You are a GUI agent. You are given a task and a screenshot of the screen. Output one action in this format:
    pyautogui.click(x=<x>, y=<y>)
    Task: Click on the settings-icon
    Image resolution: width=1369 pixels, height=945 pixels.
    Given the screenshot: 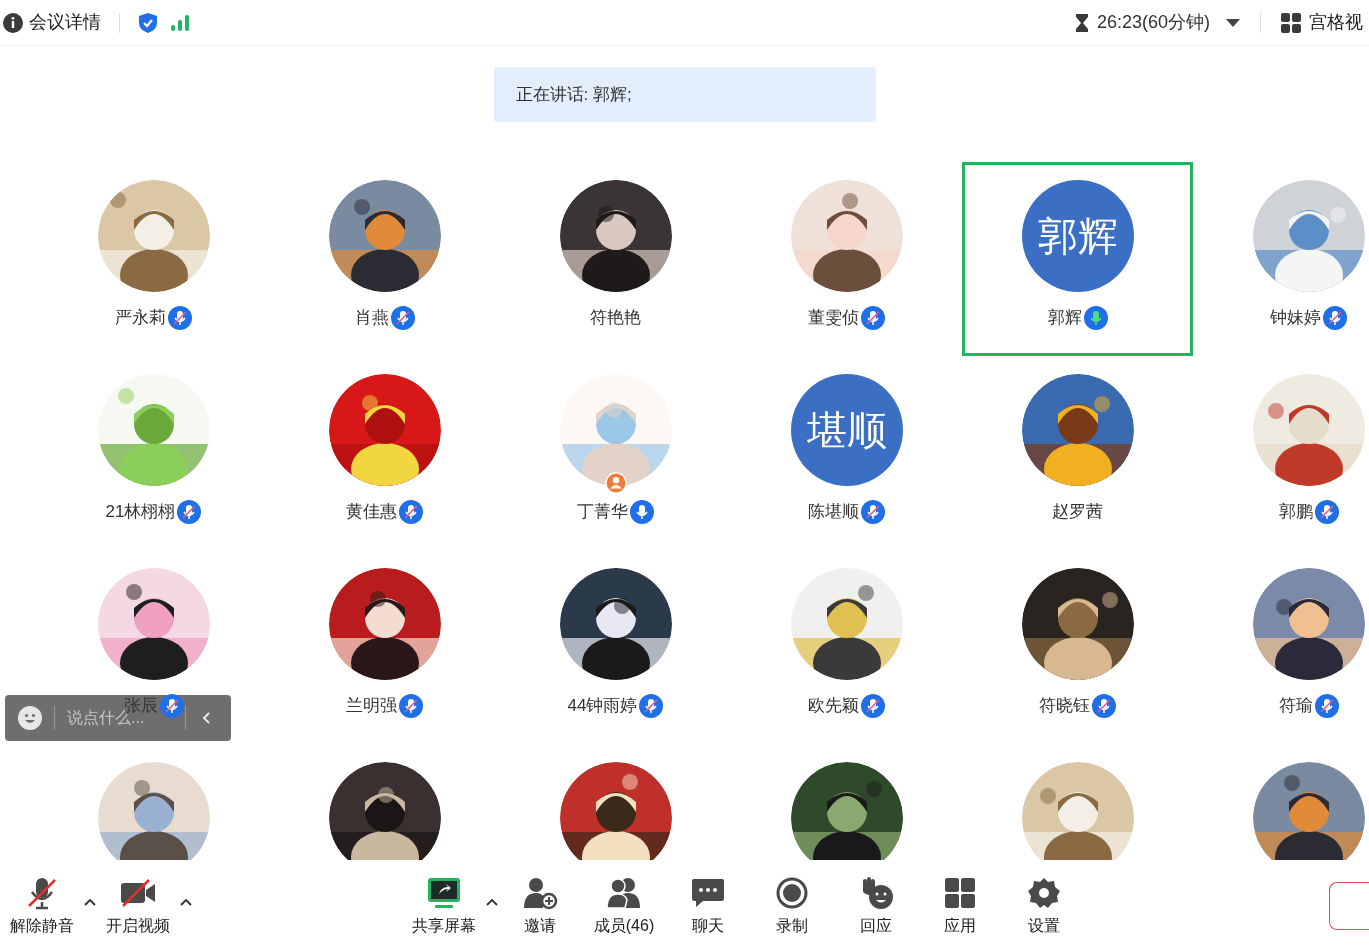 What is the action you would take?
    pyautogui.click(x=1044, y=893)
    